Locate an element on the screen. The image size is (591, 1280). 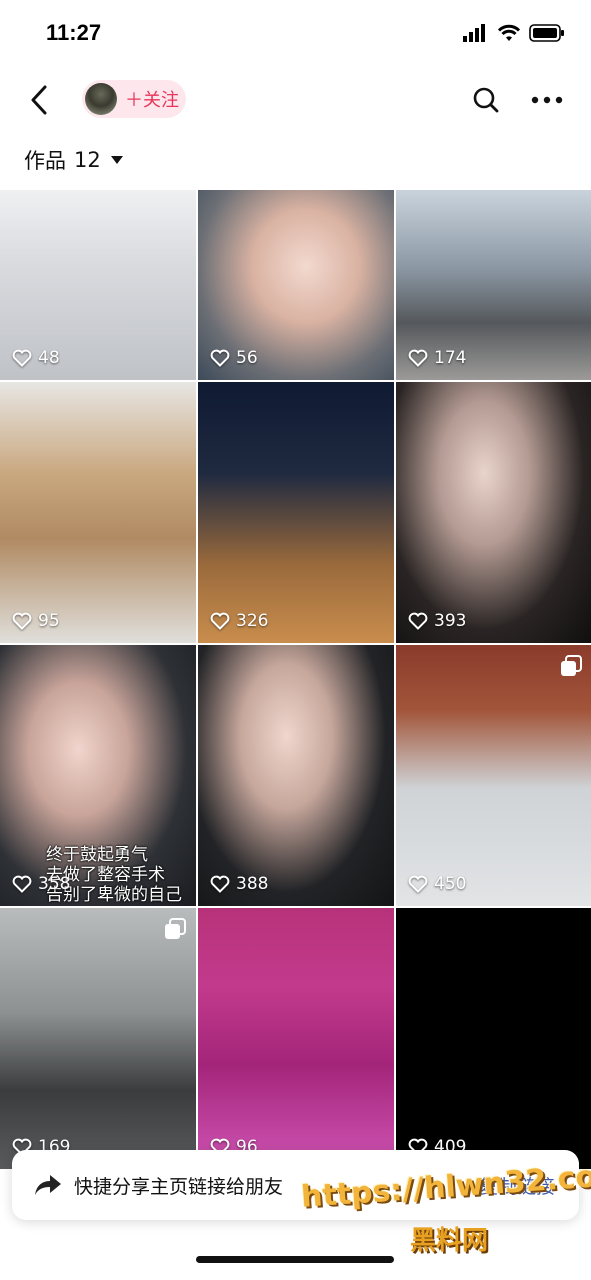
like-count: 48 is located at coordinates (36, 358).